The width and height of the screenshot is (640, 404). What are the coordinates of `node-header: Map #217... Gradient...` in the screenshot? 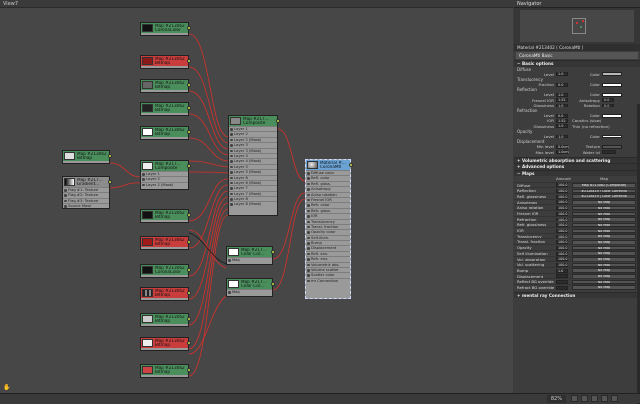 It's located at (86, 182).